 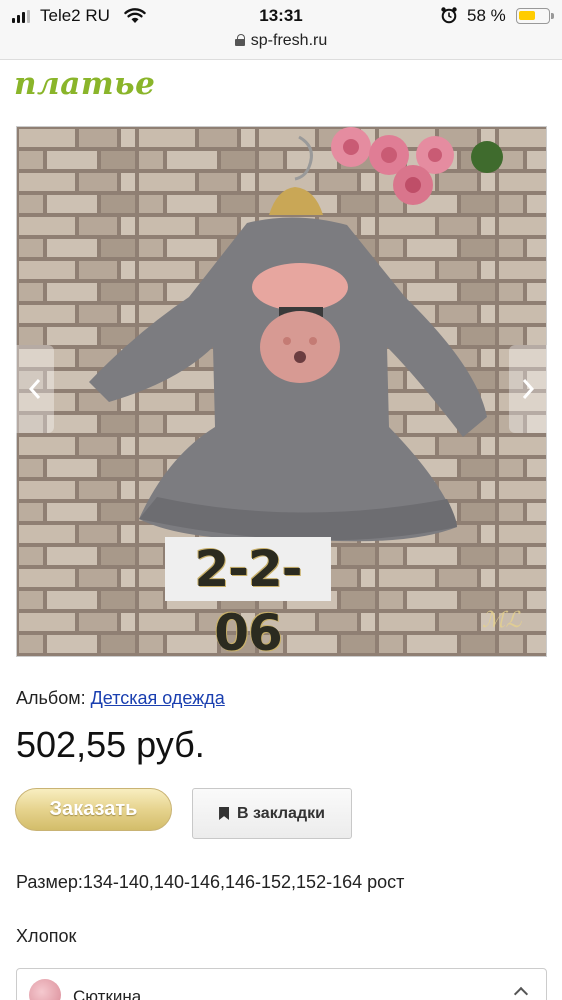 I want to click on url-text: sp-fresh.ru, so click(x=289, y=40).